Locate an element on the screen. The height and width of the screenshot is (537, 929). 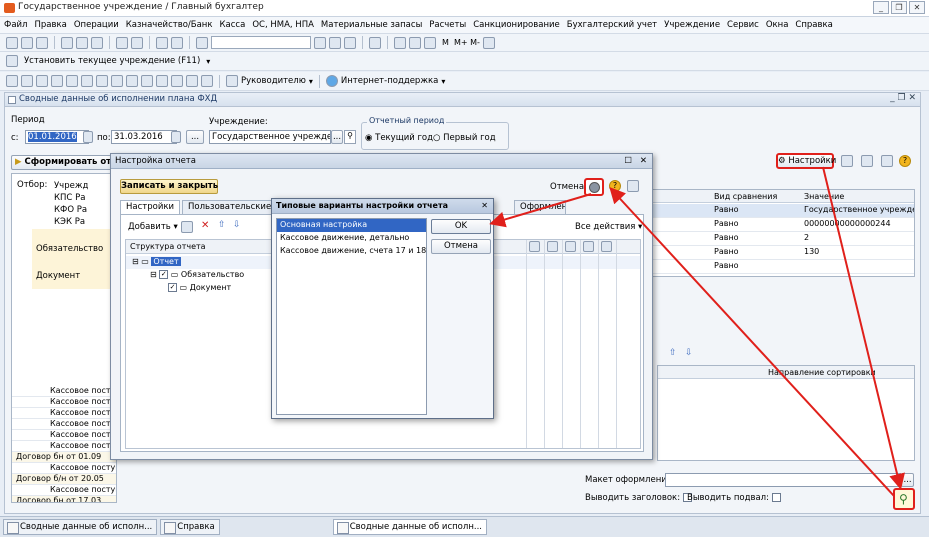
arrow-gear-to-variants is located at coordinates (540, 210).